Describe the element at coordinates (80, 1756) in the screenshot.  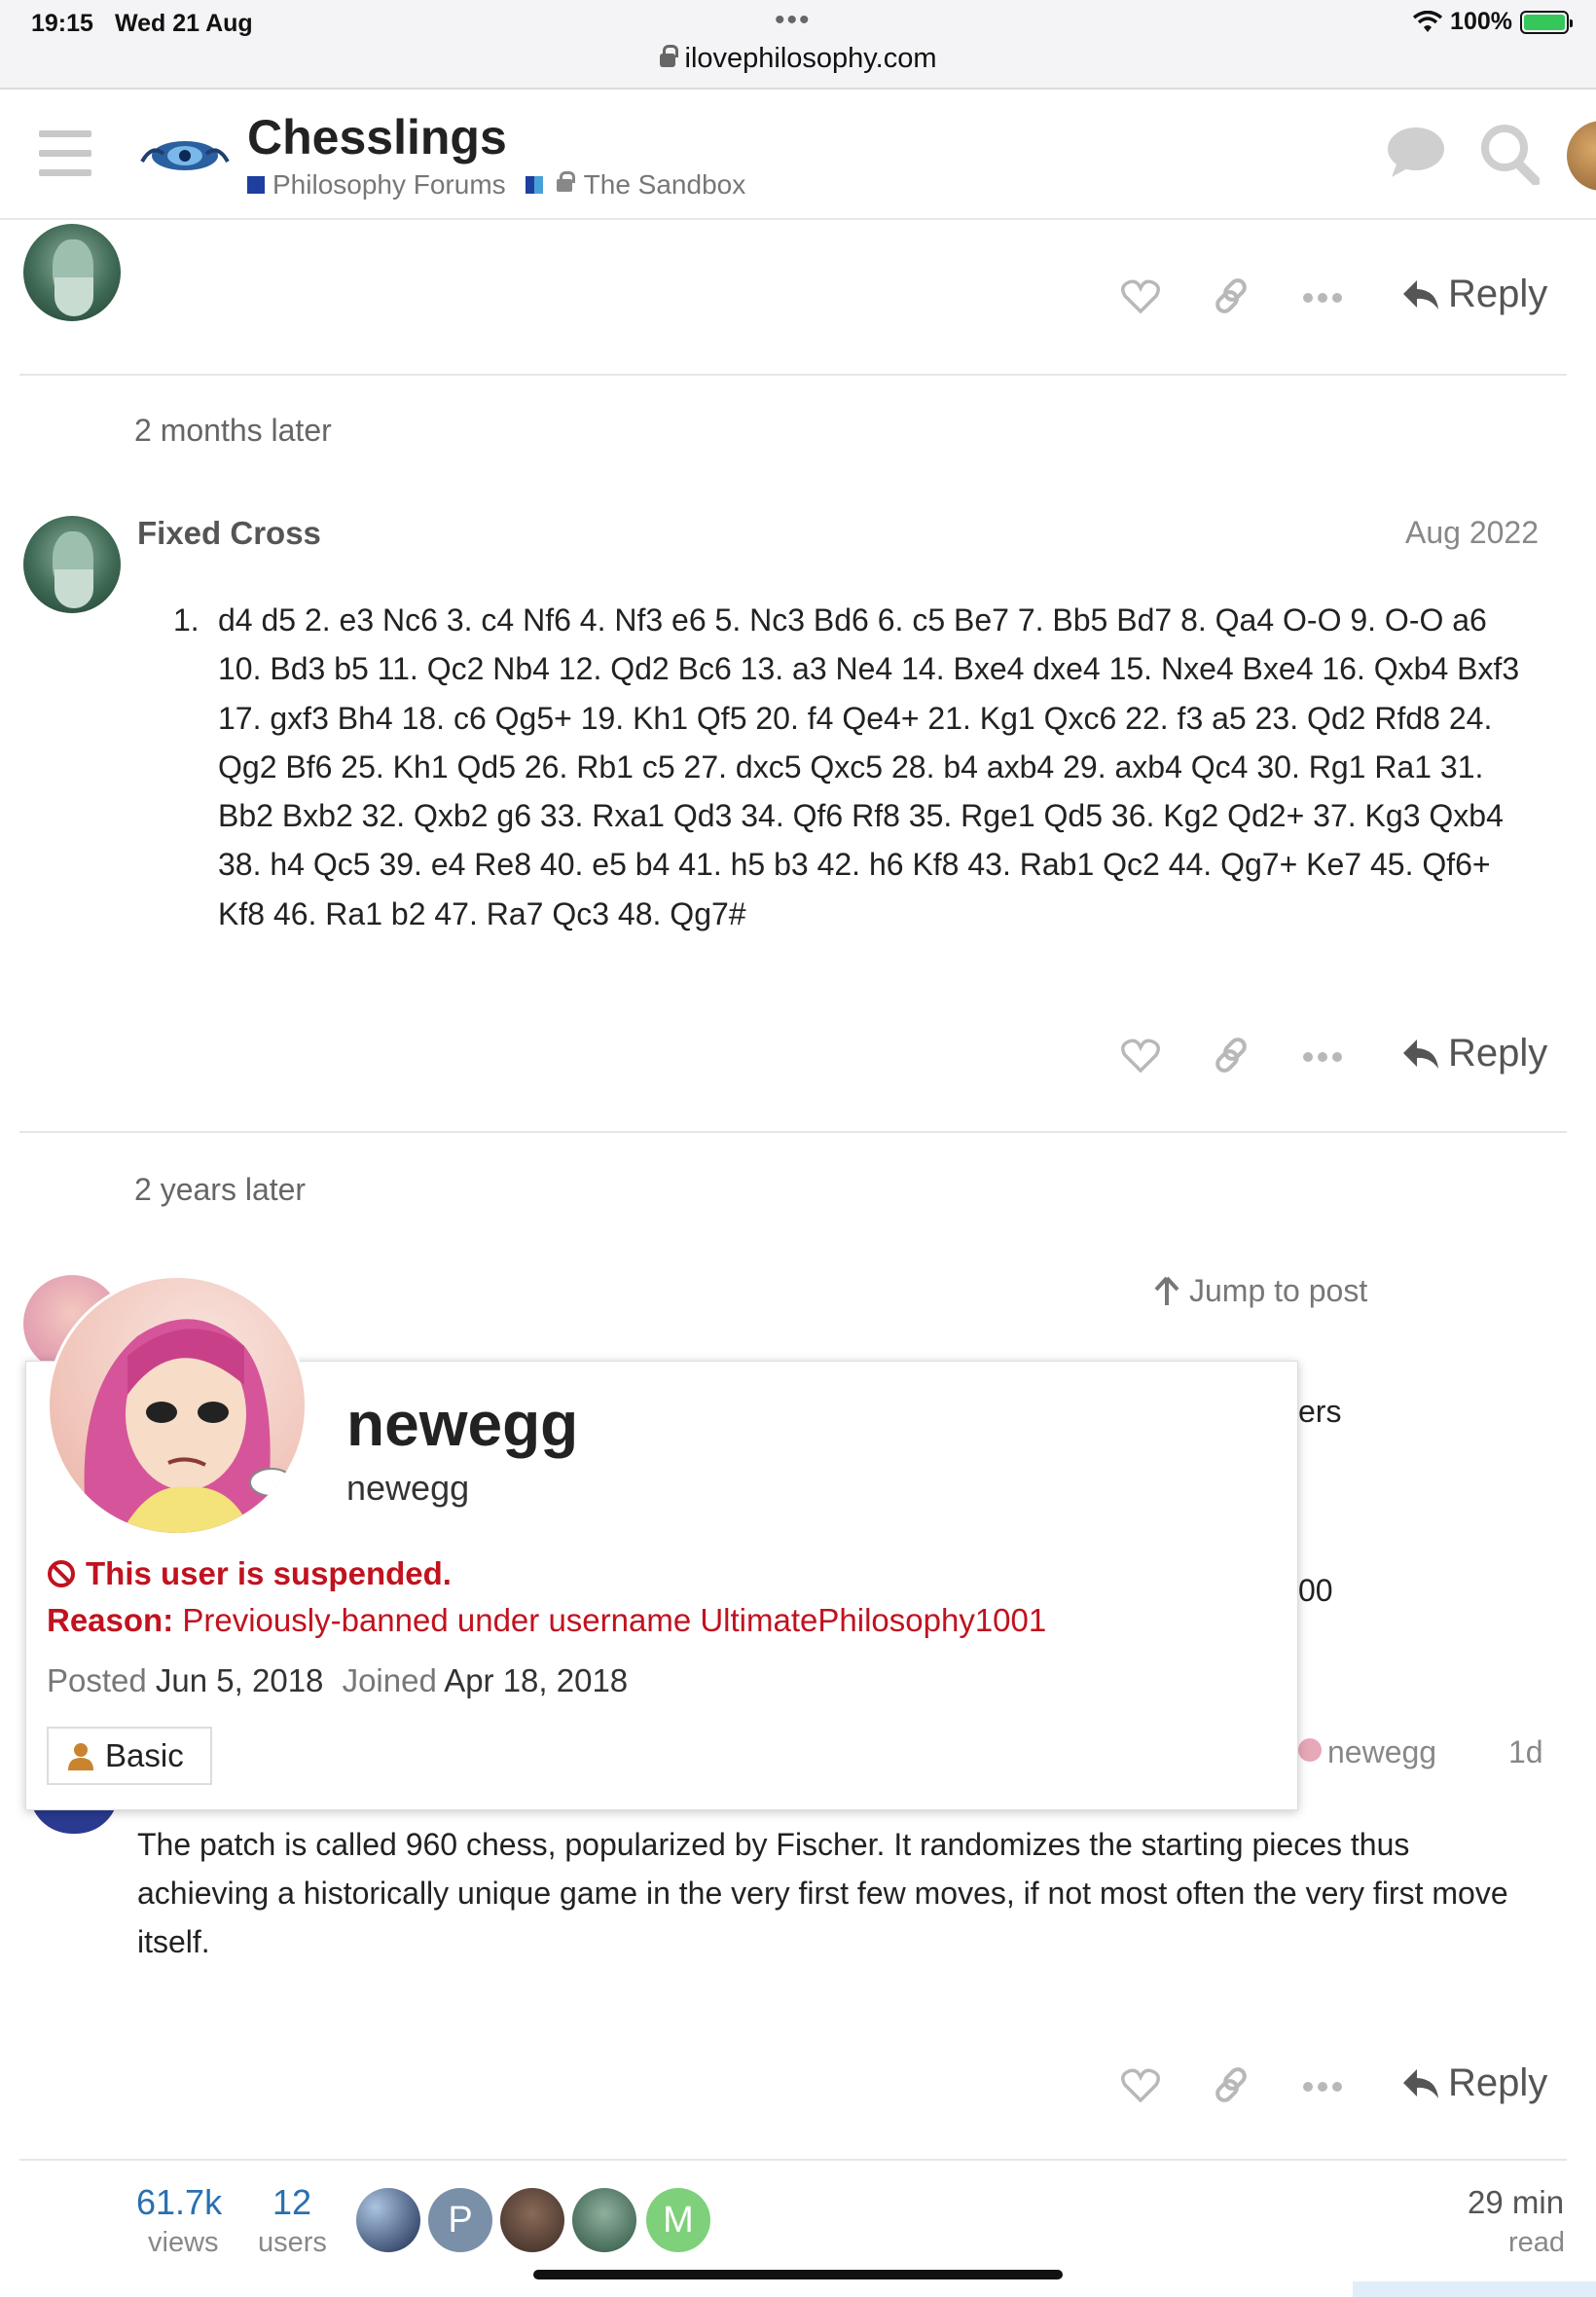
I see `user-icon` at that location.